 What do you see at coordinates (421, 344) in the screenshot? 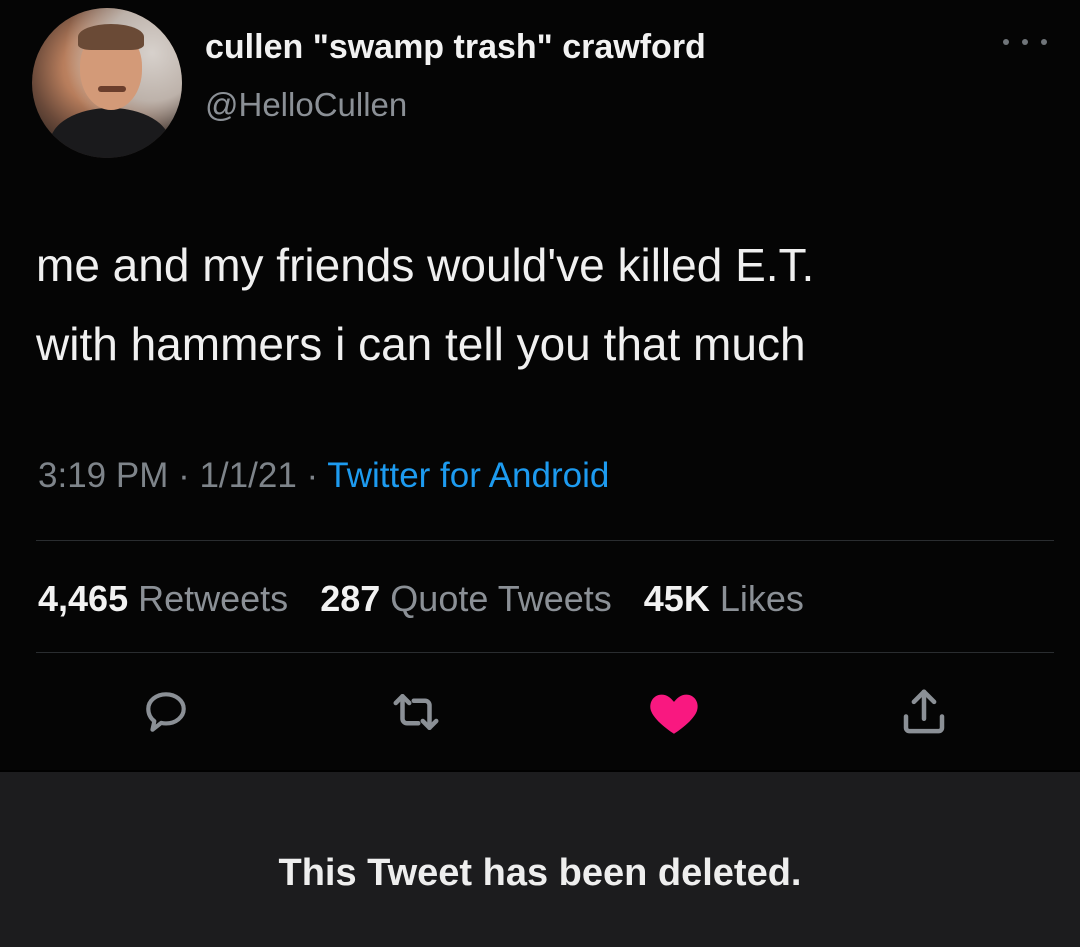
I see `tweet-text-line: with hammers i can tell you that much` at bounding box center [421, 344].